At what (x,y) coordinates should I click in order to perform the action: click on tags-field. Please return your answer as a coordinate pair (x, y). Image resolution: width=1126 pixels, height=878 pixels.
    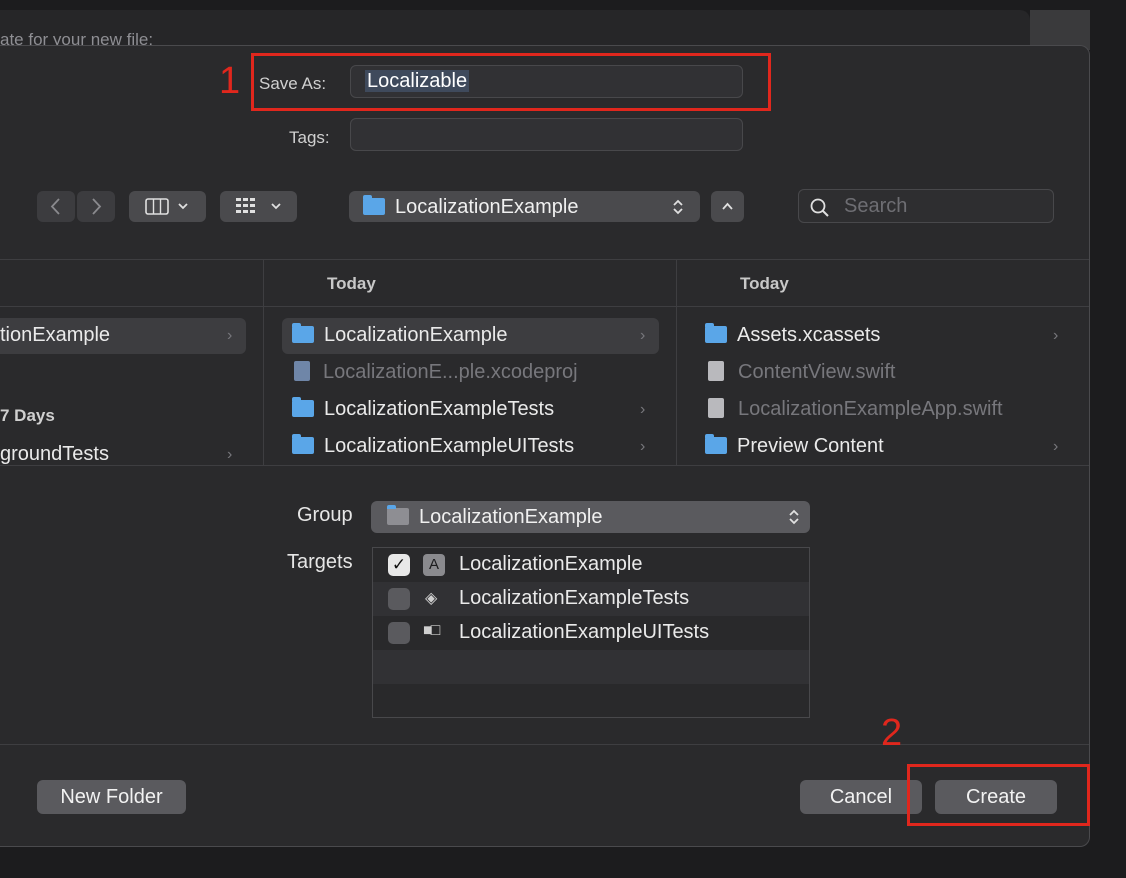
    Looking at the image, I should click on (546, 134).